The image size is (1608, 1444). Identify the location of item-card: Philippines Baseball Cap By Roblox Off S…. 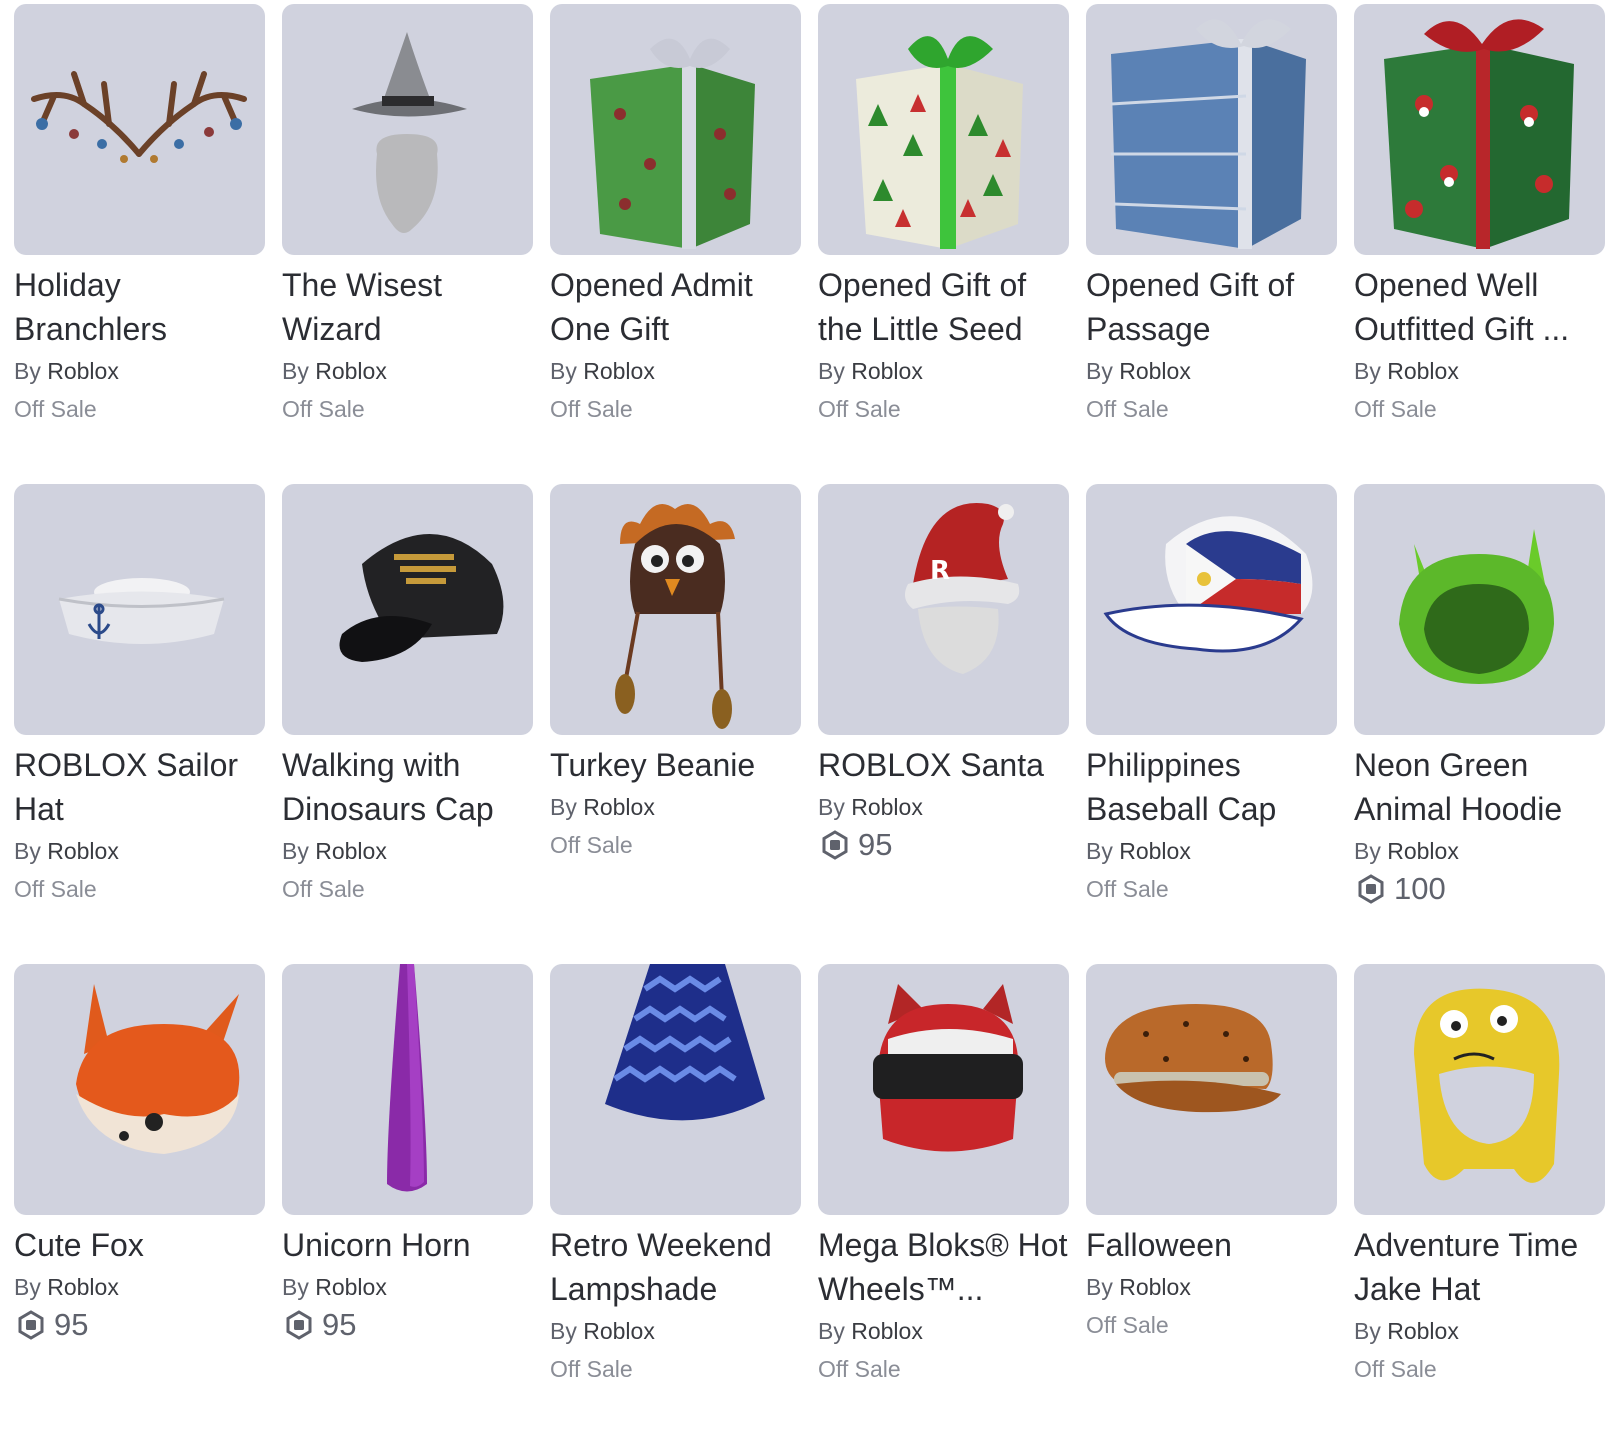
(1211, 724).